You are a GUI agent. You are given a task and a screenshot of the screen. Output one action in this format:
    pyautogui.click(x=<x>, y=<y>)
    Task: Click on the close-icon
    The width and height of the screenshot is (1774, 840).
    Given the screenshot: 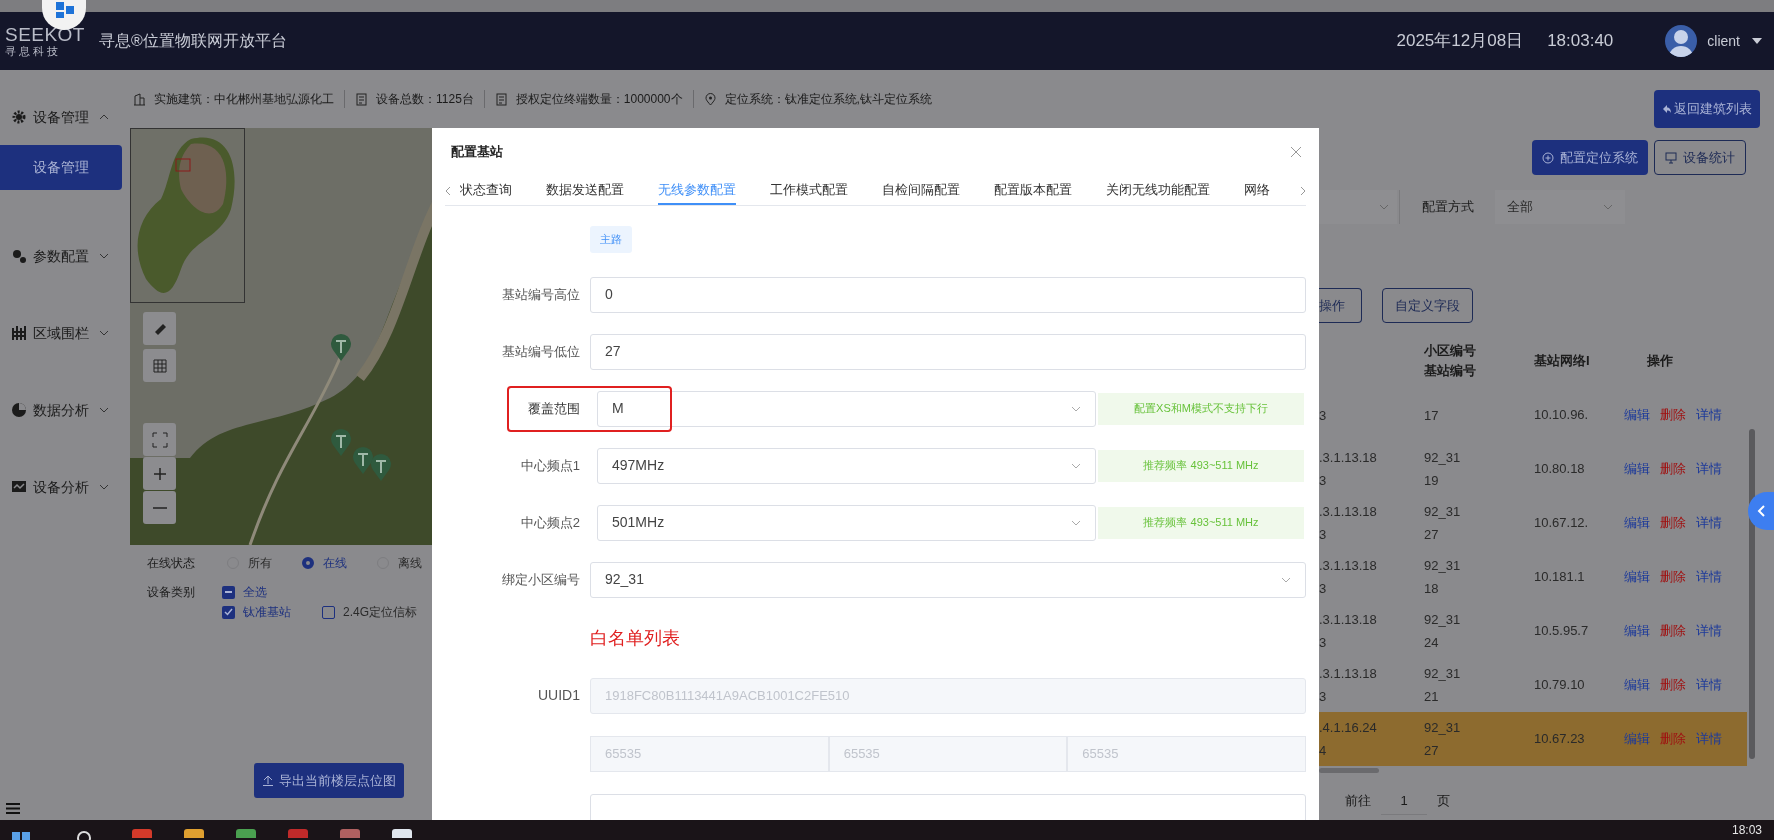 What is the action you would take?
    pyautogui.click(x=1296, y=152)
    